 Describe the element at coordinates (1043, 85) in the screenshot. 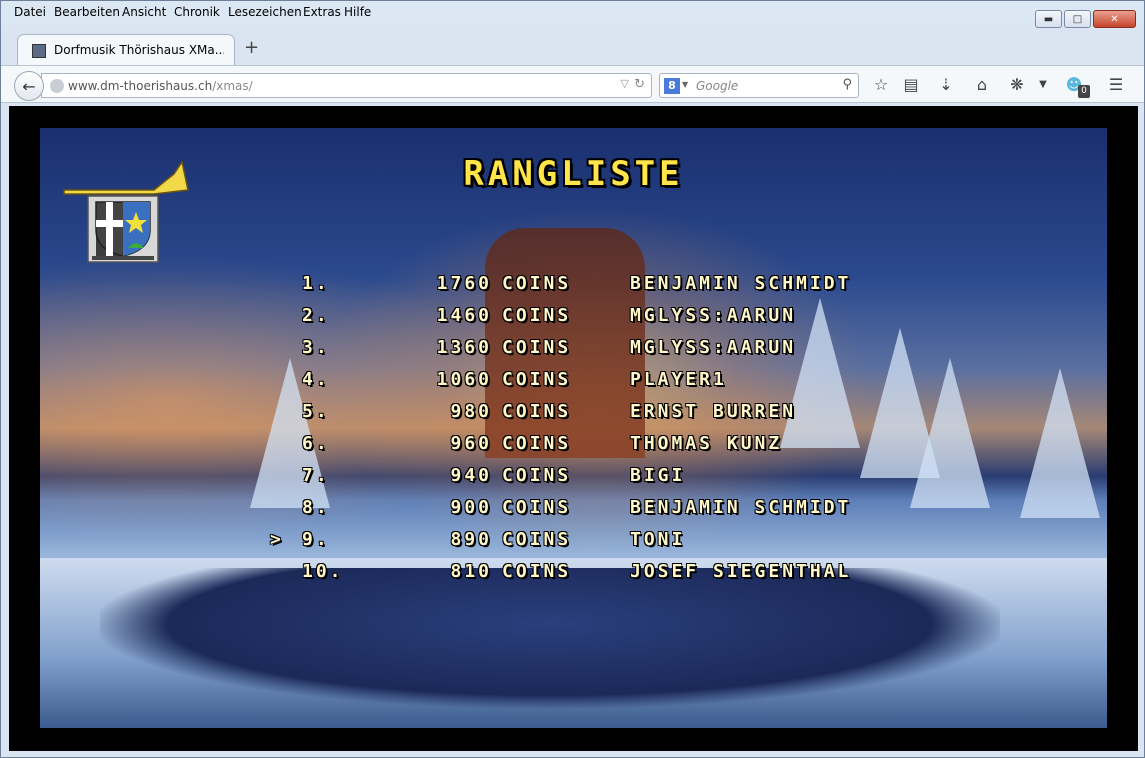

I see `addon-dropdown-icon: ▼` at that location.